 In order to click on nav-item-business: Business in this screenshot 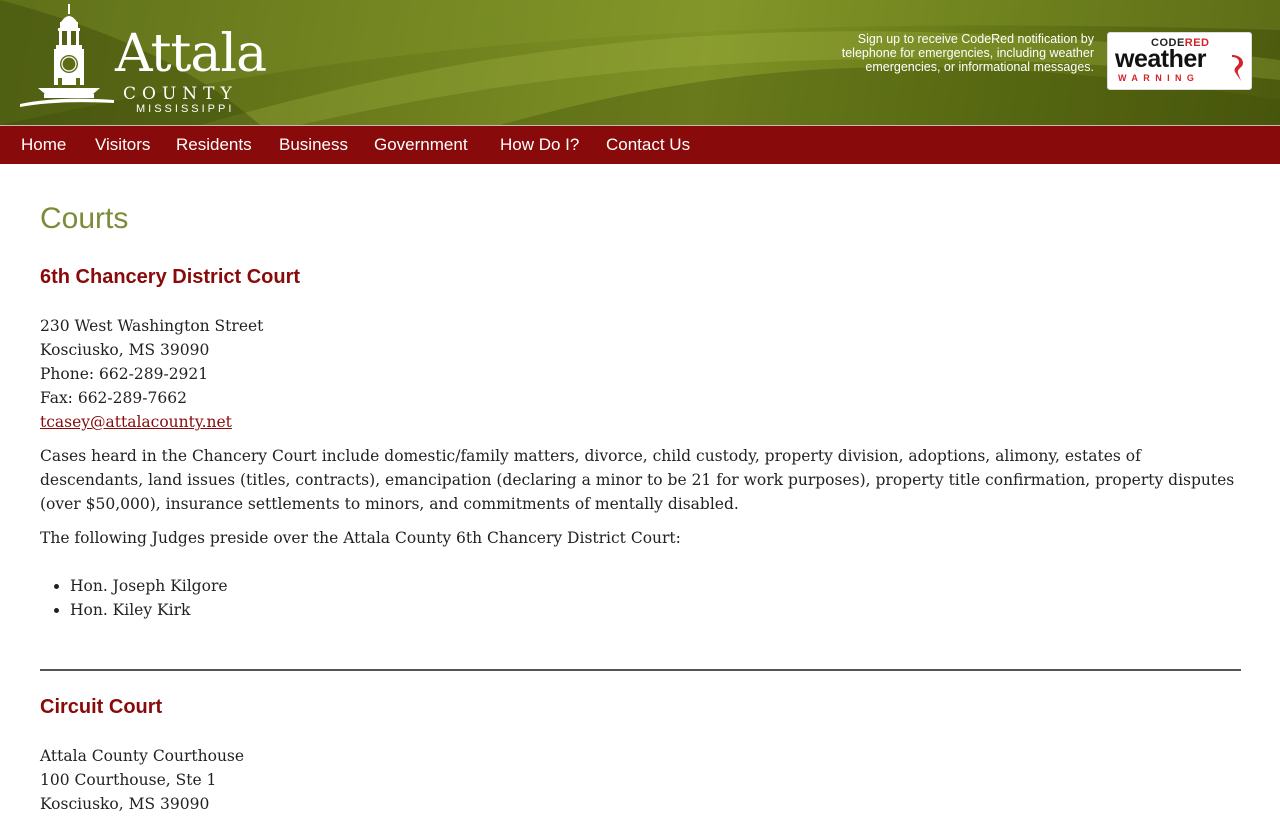, I will do `click(313, 145)`.